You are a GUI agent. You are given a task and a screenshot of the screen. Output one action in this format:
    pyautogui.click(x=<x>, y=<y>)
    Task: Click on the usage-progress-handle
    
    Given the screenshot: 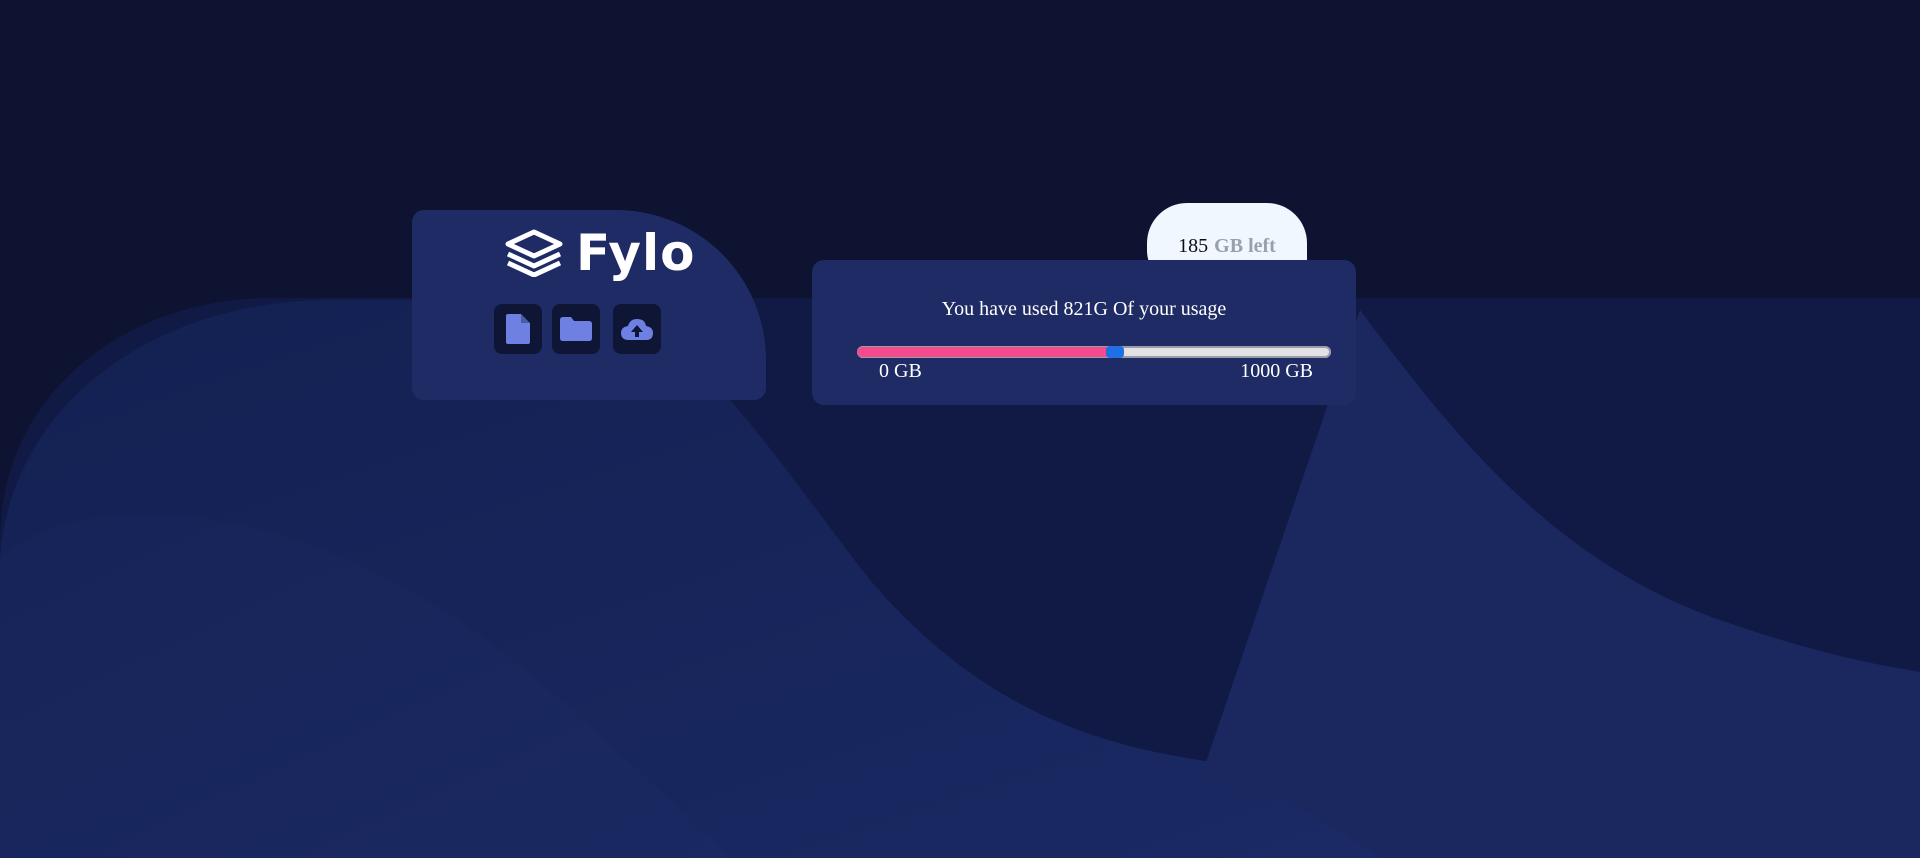 What is the action you would take?
    pyautogui.click(x=1115, y=352)
    